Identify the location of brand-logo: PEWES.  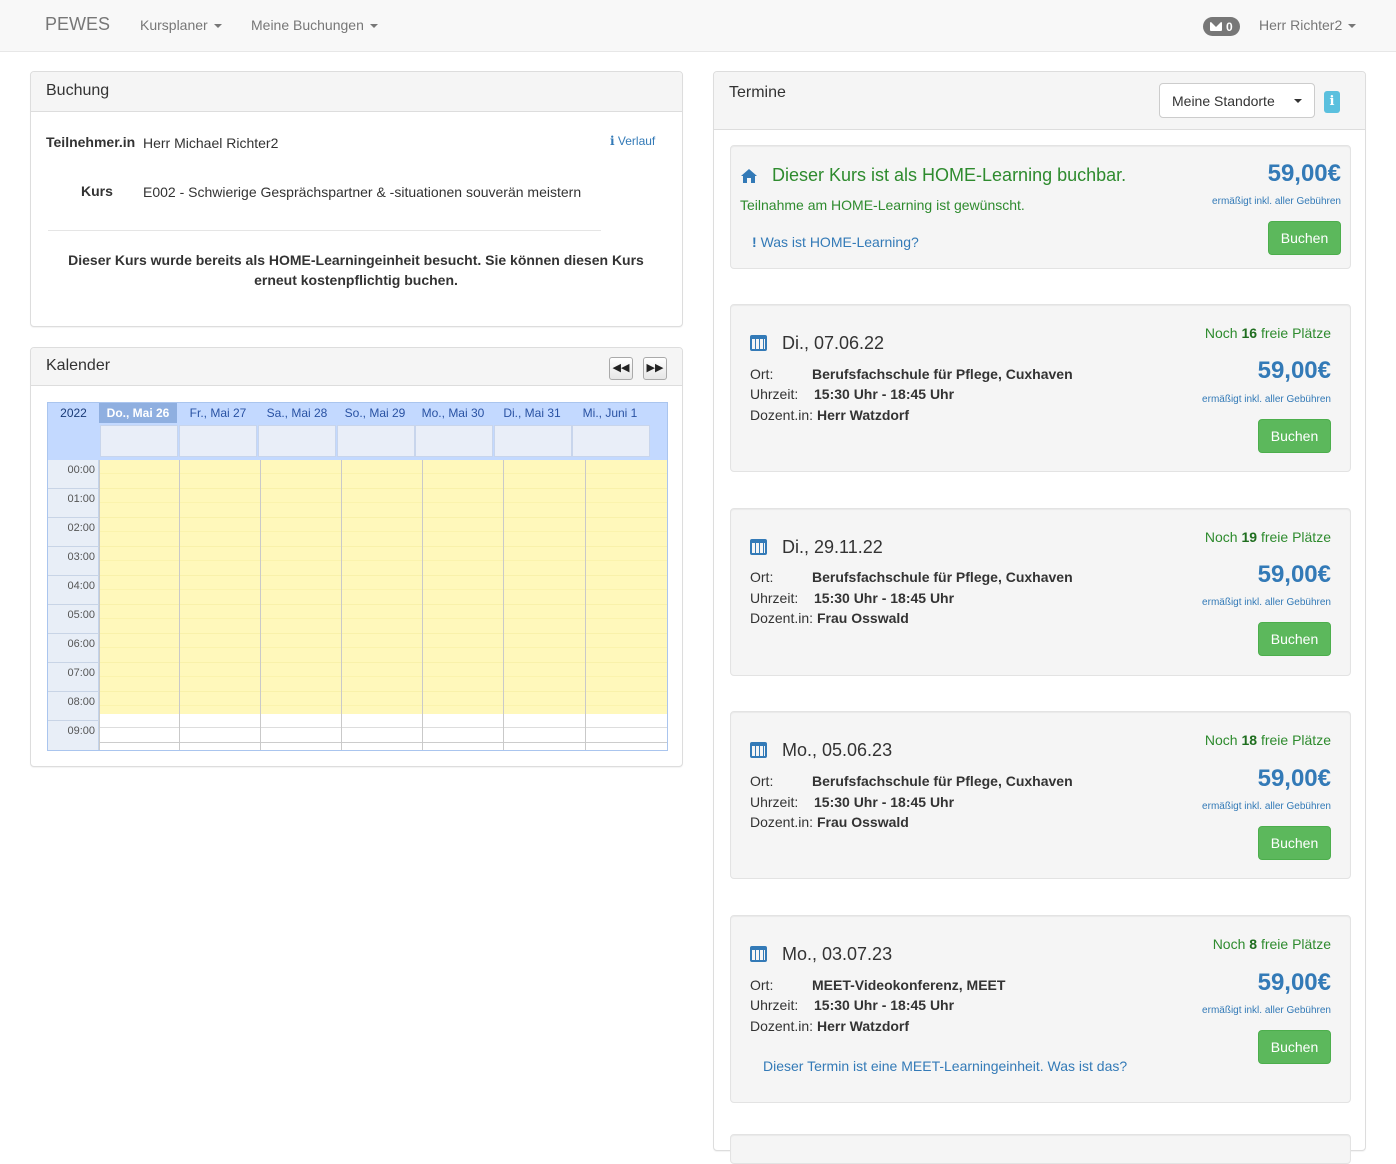
(77, 24).